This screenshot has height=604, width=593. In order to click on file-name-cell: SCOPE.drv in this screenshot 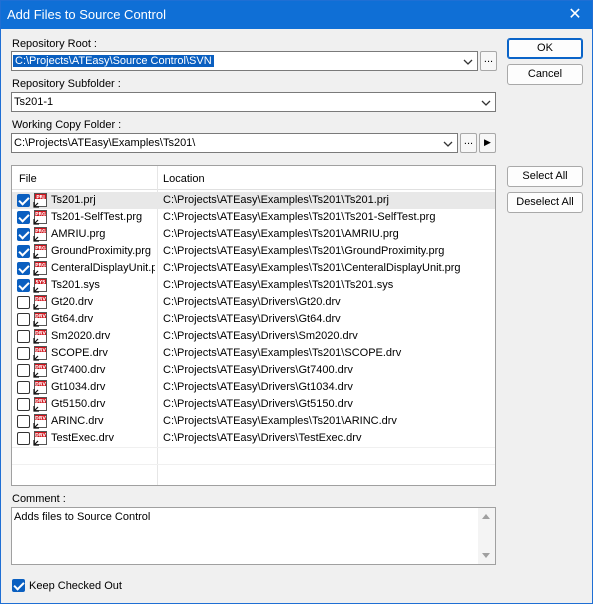, I will do `click(79, 353)`.